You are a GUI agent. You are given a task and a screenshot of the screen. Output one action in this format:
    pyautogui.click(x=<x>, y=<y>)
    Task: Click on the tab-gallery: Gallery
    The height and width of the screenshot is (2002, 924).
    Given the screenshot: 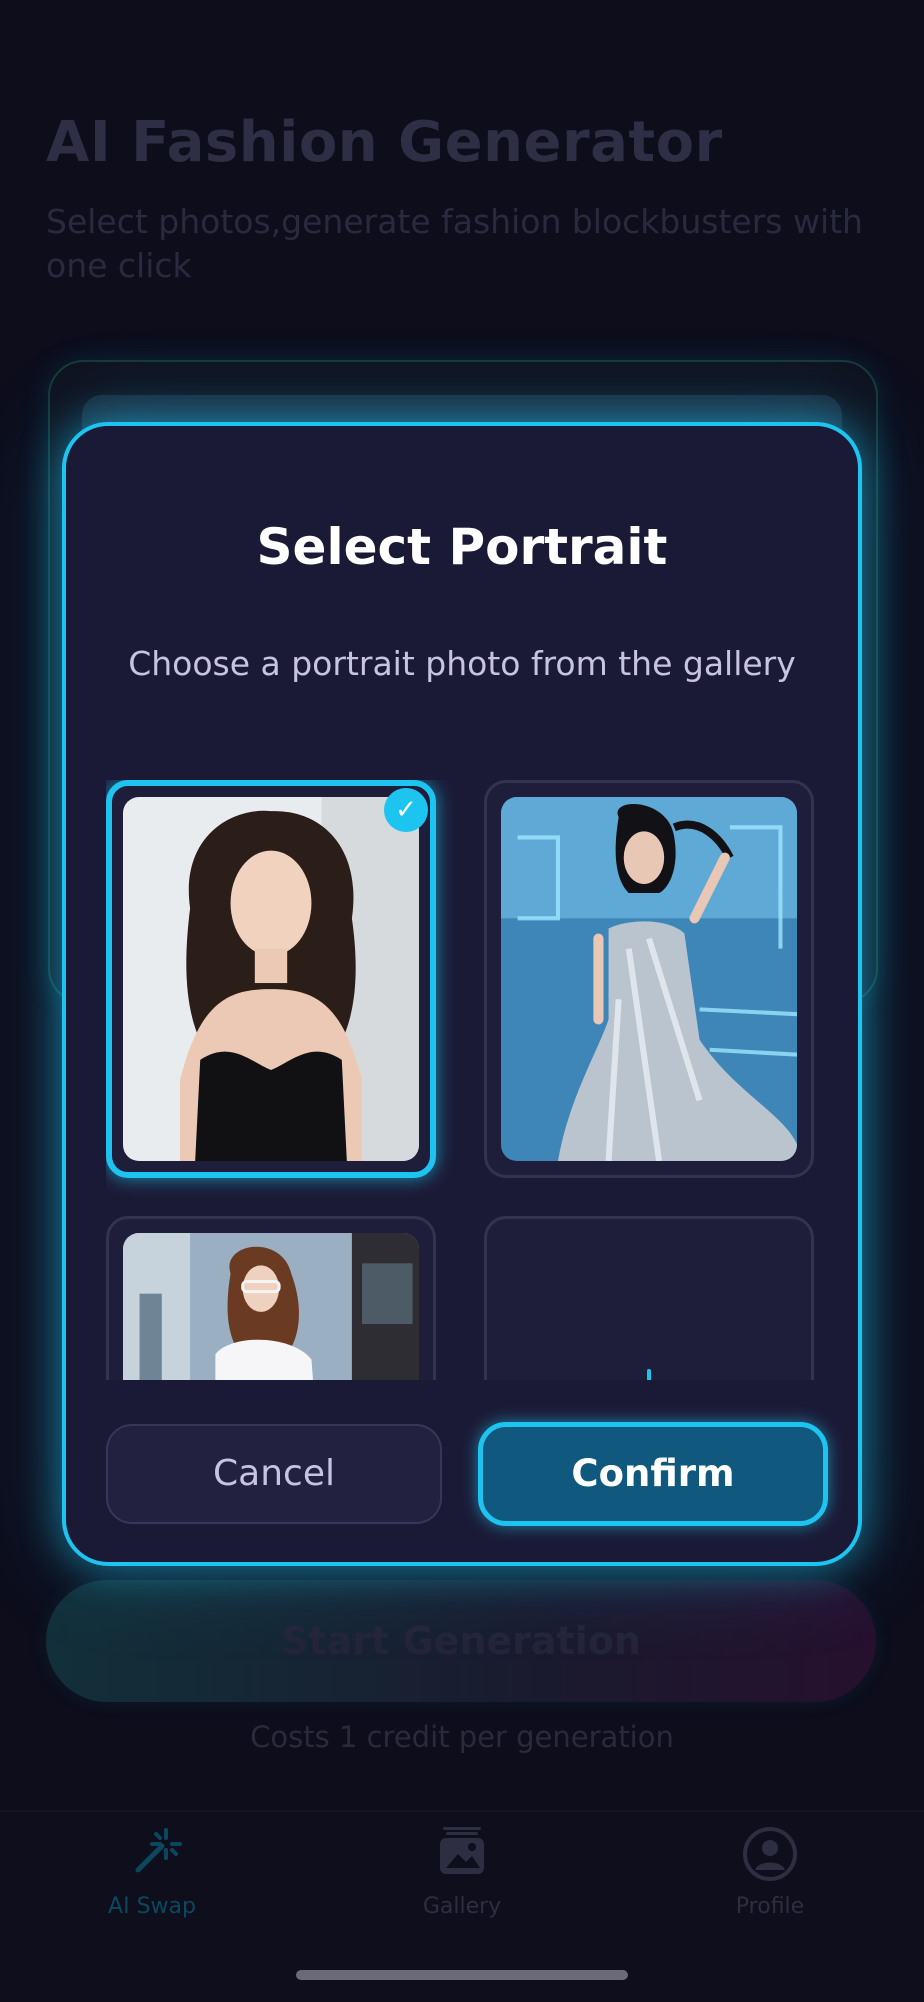 What is the action you would take?
    pyautogui.click(x=462, y=1870)
    